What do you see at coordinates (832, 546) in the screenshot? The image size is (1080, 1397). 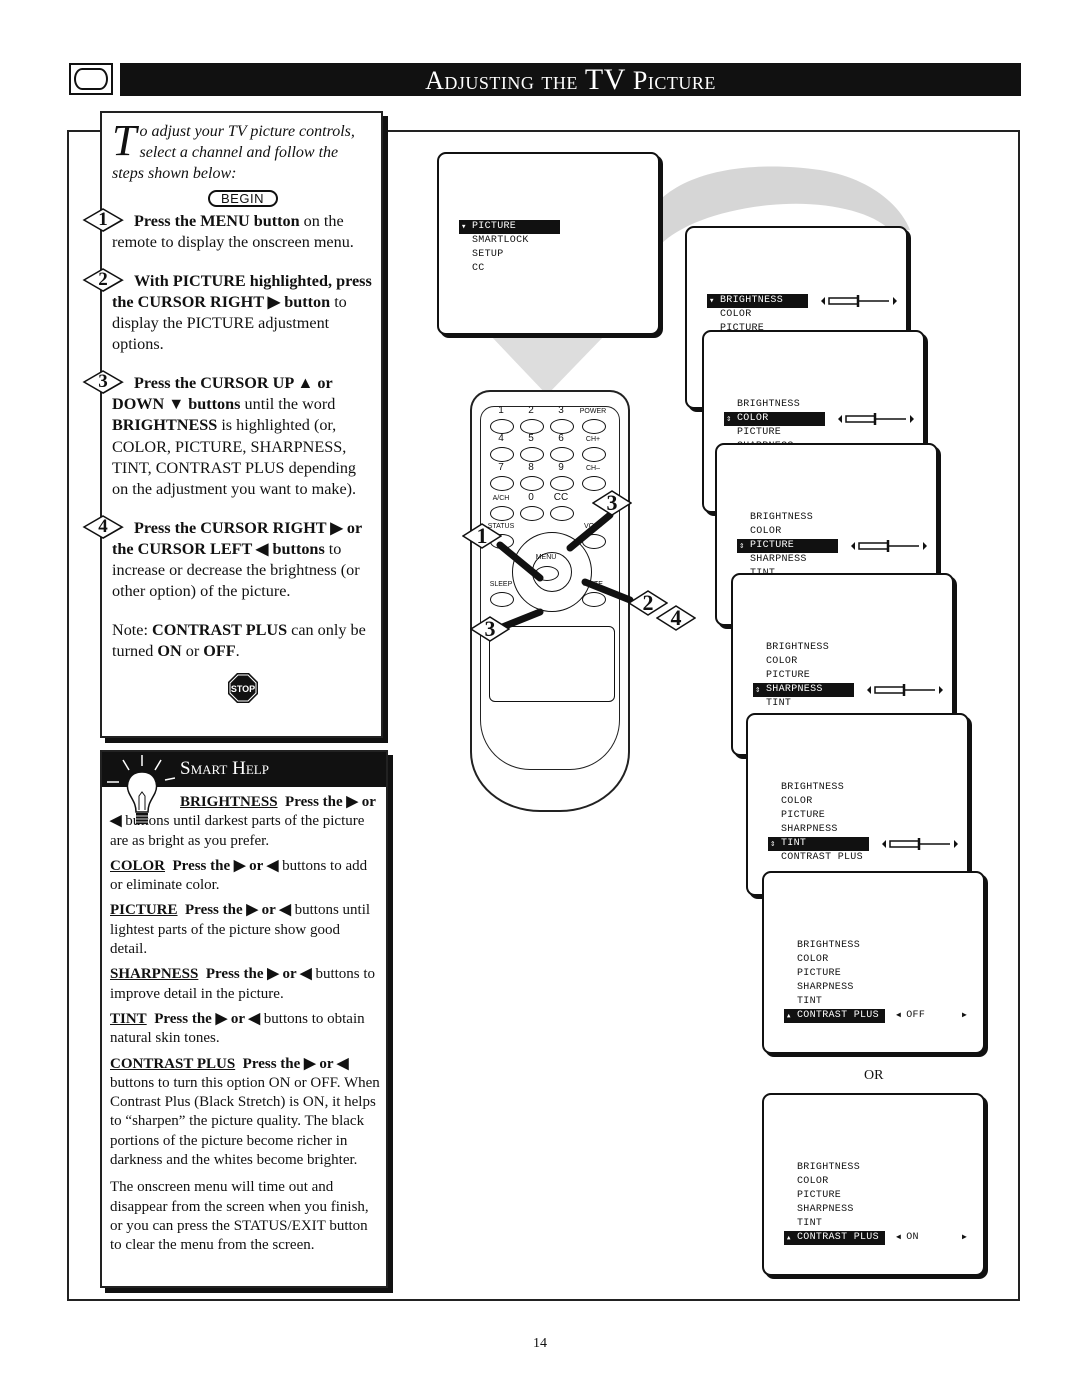 I see `menu-item: ⇕ PICTURE` at bounding box center [832, 546].